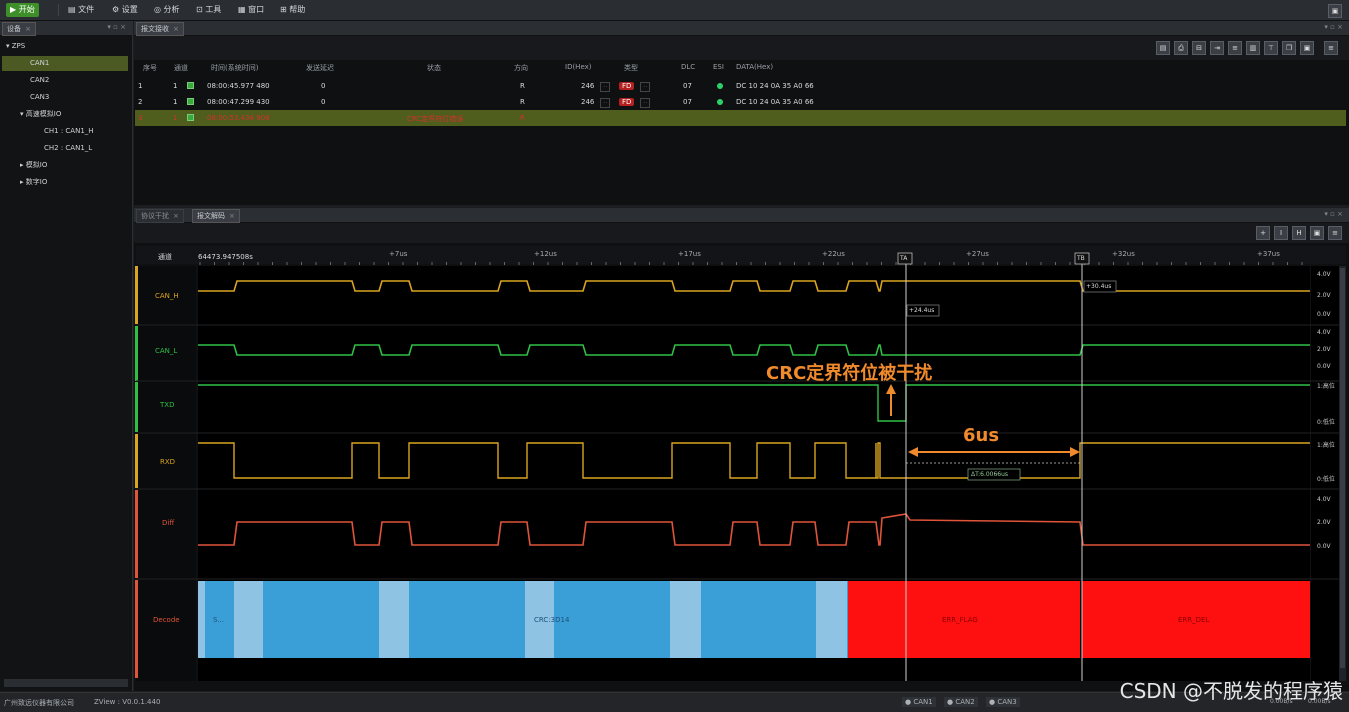 The width and height of the screenshot is (1349, 712). Describe the element at coordinates (689, 254) in the screenshot. I see `time-tick-label: +17us` at that location.